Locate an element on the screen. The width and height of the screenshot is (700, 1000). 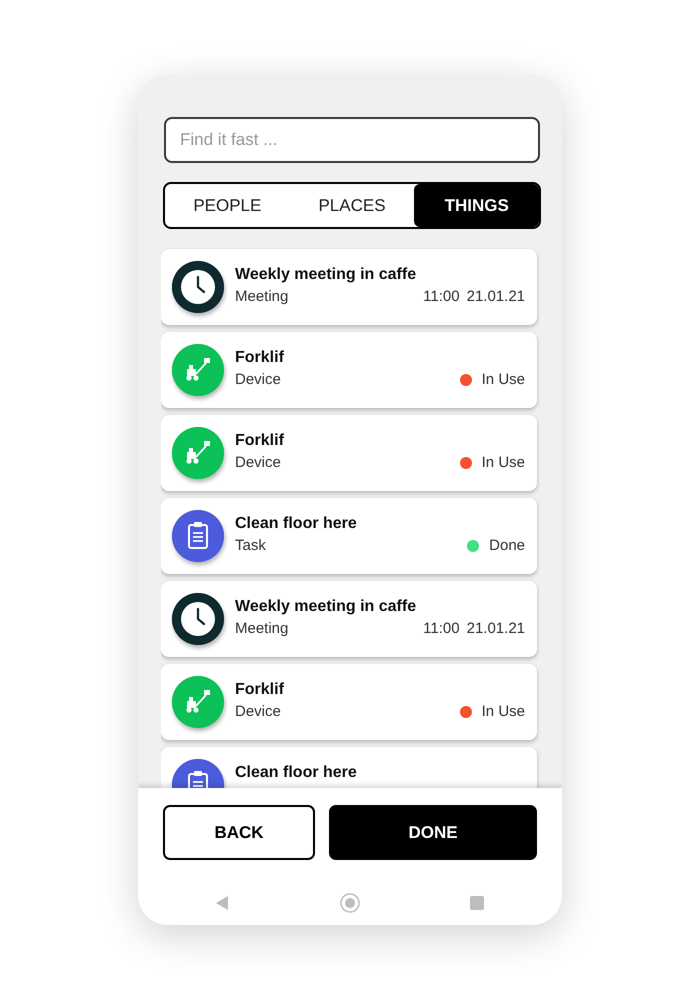
tab: THINGS is located at coordinates (476, 205).